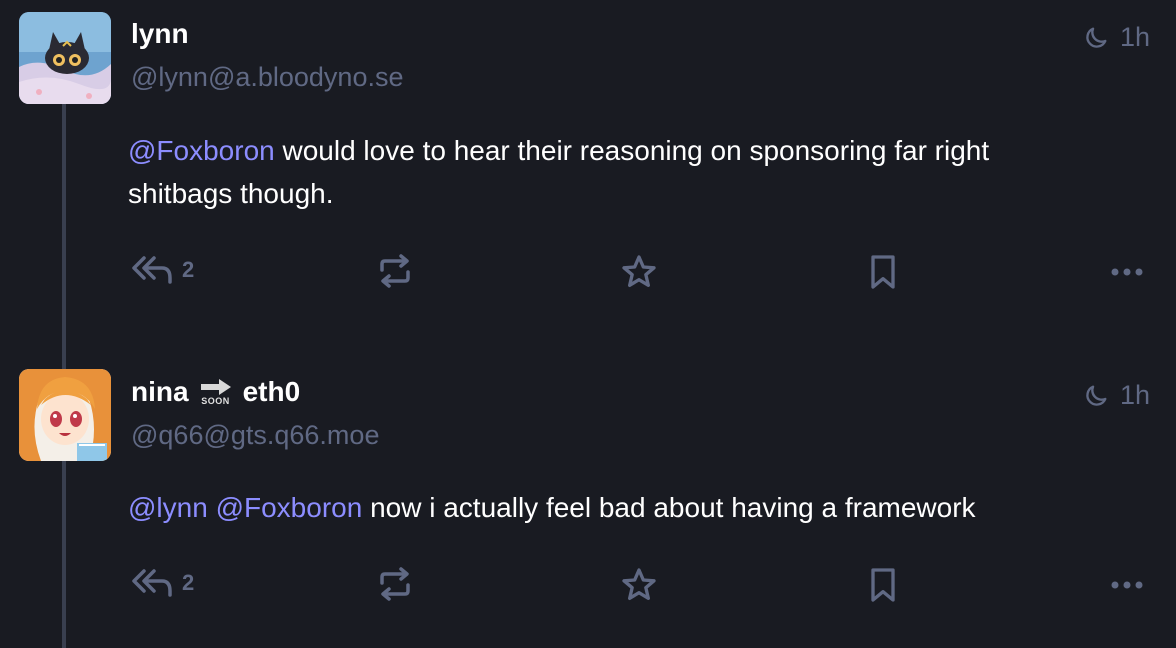  What do you see at coordinates (215, 401) in the screenshot?
I see `emoji-caption: SOON` at bounding box center [215, 401].